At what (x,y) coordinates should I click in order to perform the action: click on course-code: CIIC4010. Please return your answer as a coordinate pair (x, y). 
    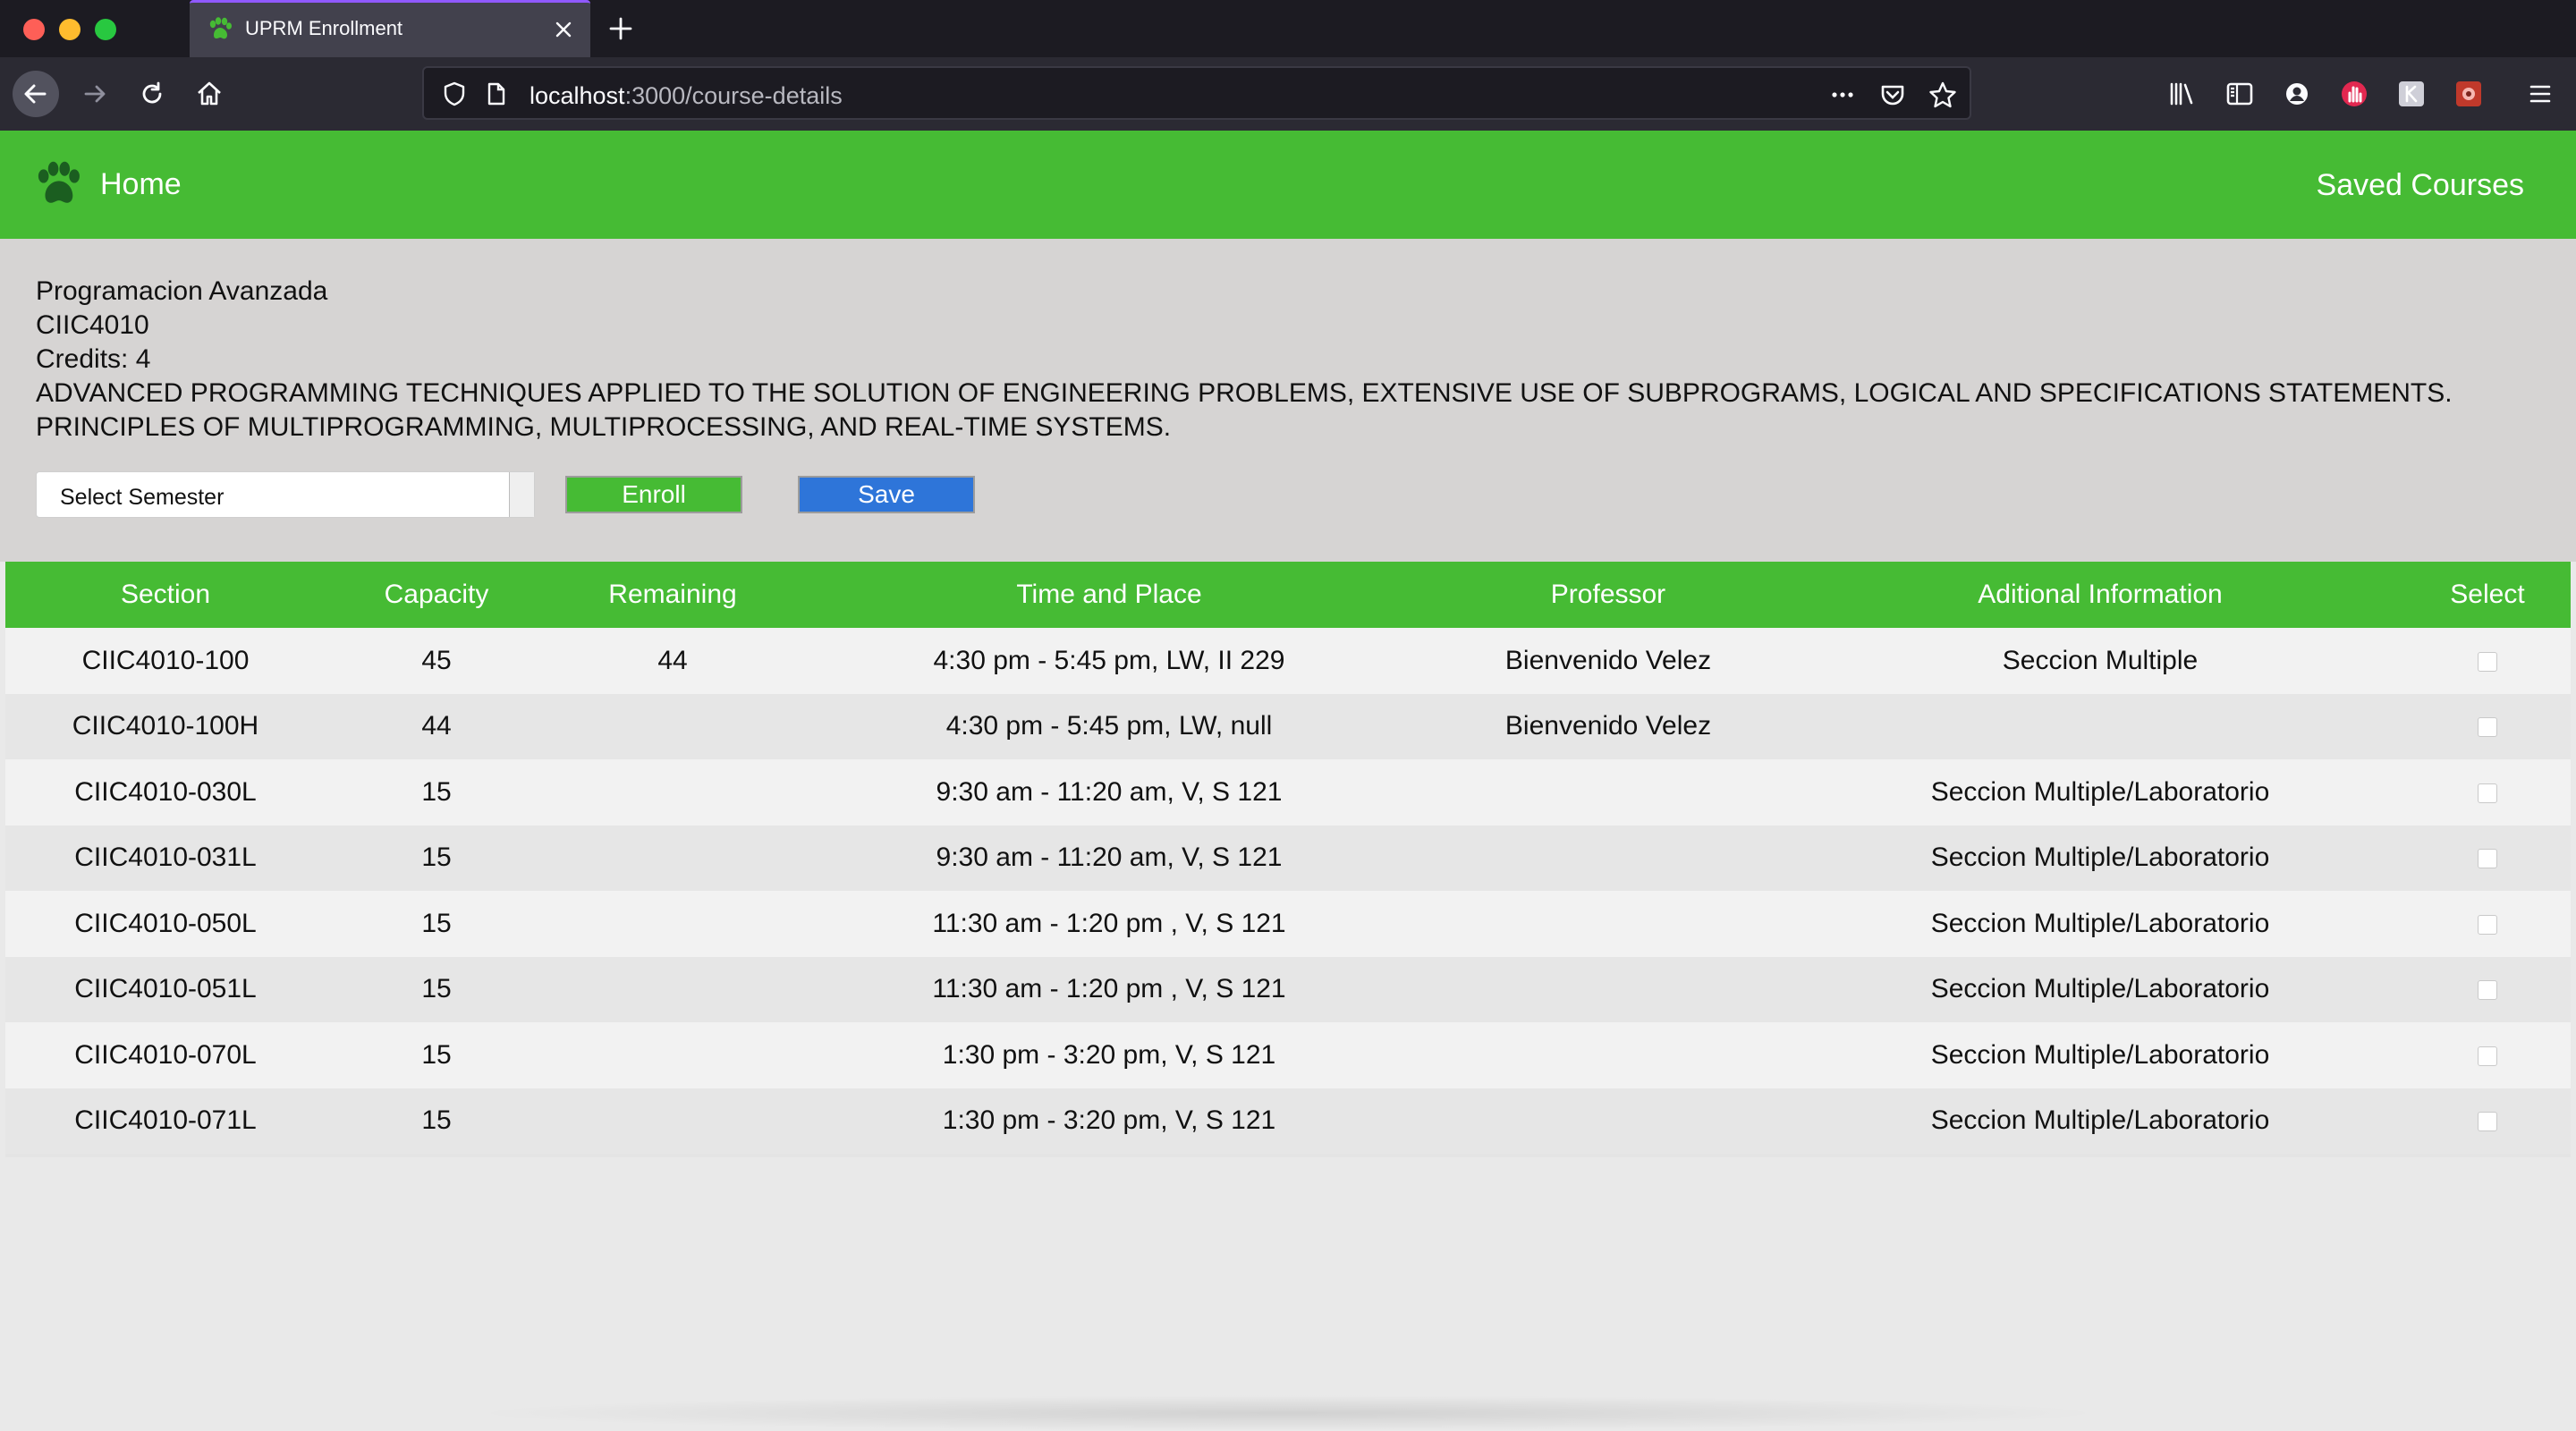
    Looking at the image, I should click on (92, 325).